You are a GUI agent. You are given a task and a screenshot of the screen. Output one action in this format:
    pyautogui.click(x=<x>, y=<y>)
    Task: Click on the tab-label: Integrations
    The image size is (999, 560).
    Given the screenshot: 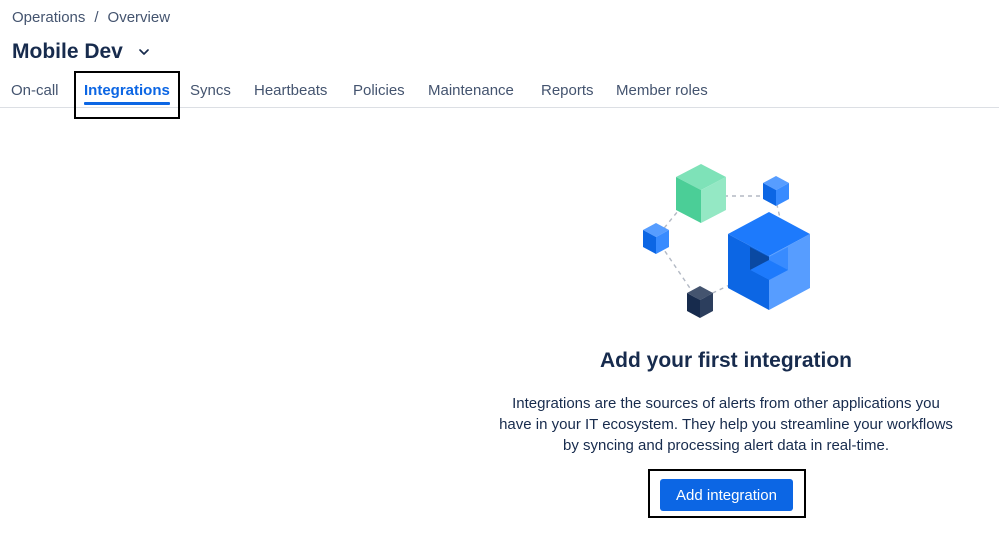 What is the action you would take?
    pyautogui.click(x=127, y=90)
    